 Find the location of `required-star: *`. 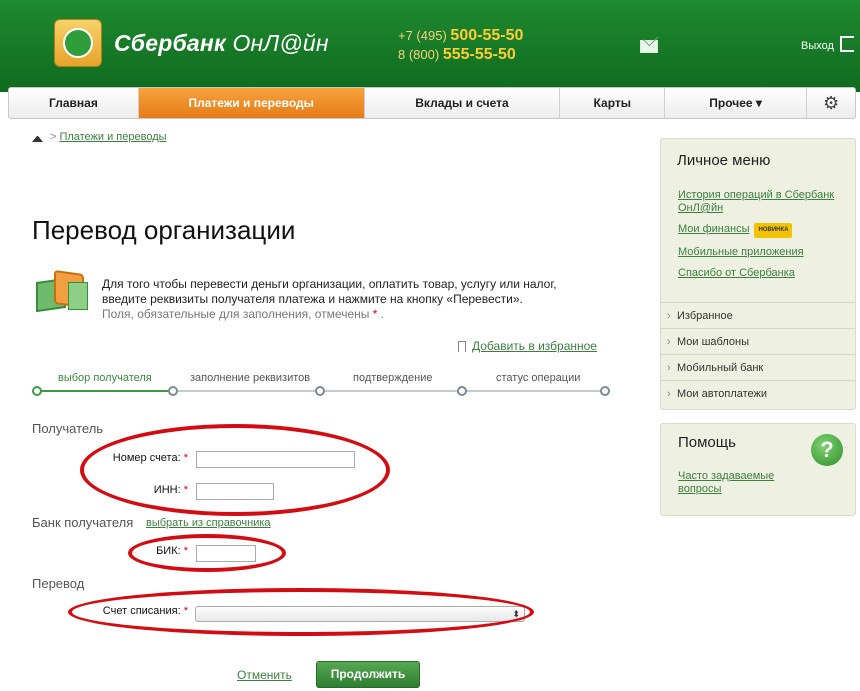

required-star: * is located at coordinates (375, 314).